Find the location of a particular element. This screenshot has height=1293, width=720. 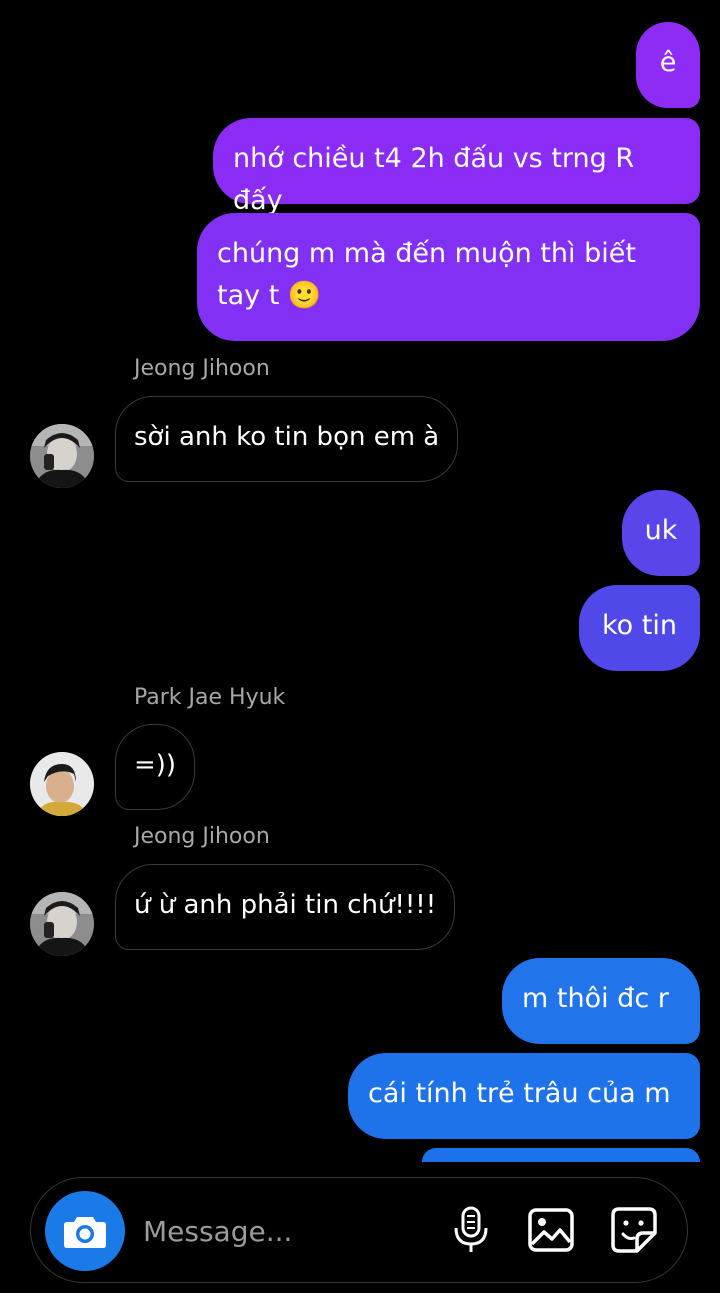

message-text: ko tin is located at coordinates (639, 625).